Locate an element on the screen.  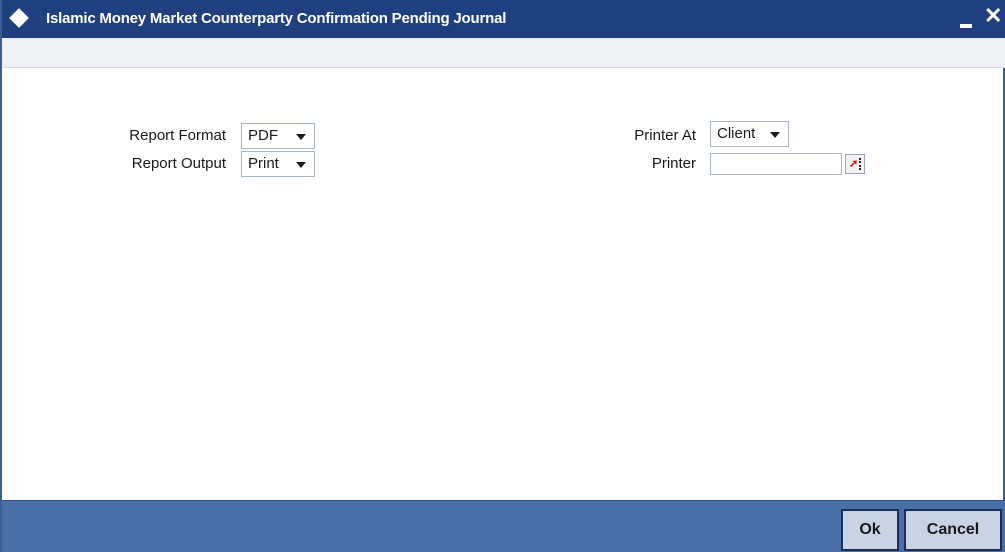
diamond-icon is located at coordinates (19, 18).